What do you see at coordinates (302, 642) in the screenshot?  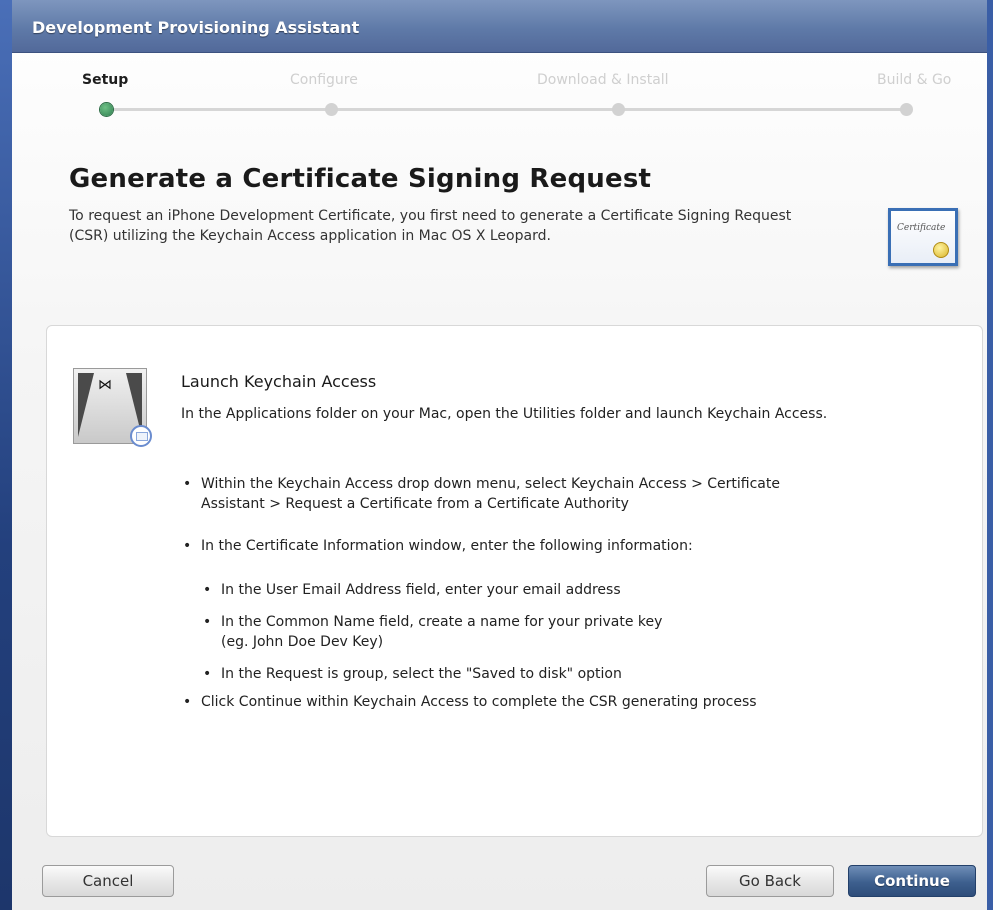 I see `list-item-text: (eg. John Doe Dev Key)` at bounding box center [302, 642].